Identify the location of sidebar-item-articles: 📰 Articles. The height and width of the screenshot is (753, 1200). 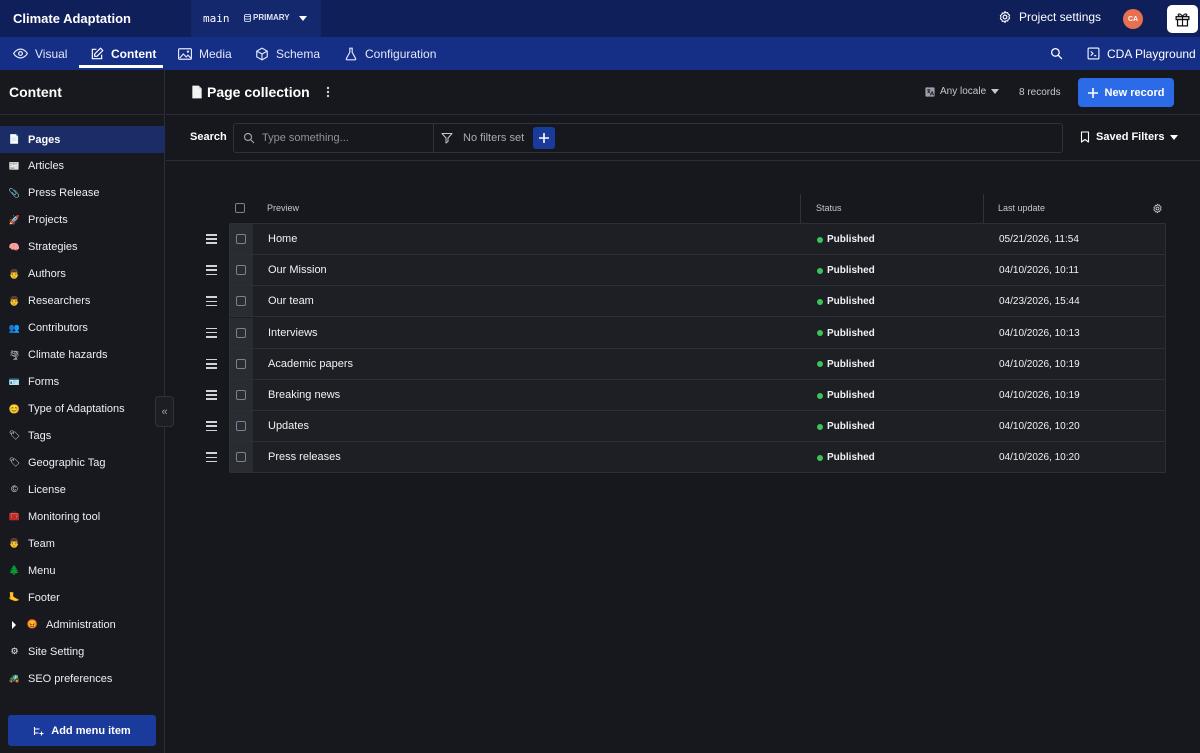
(82, 166).